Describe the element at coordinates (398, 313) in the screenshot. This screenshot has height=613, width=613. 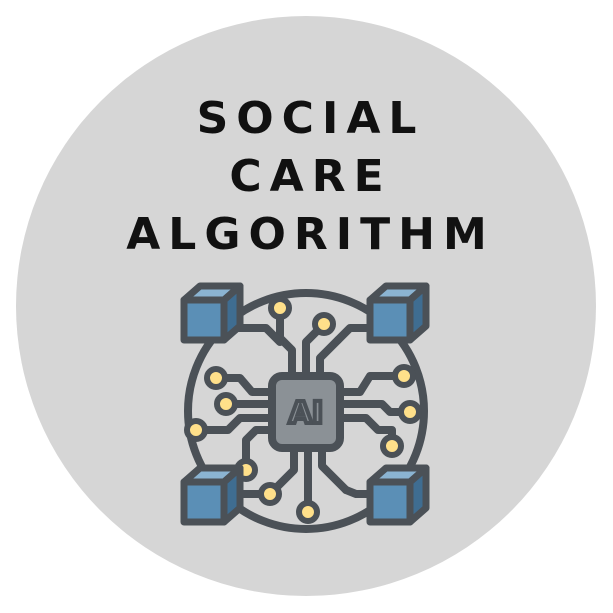
I see `cube-top-right` at that location.